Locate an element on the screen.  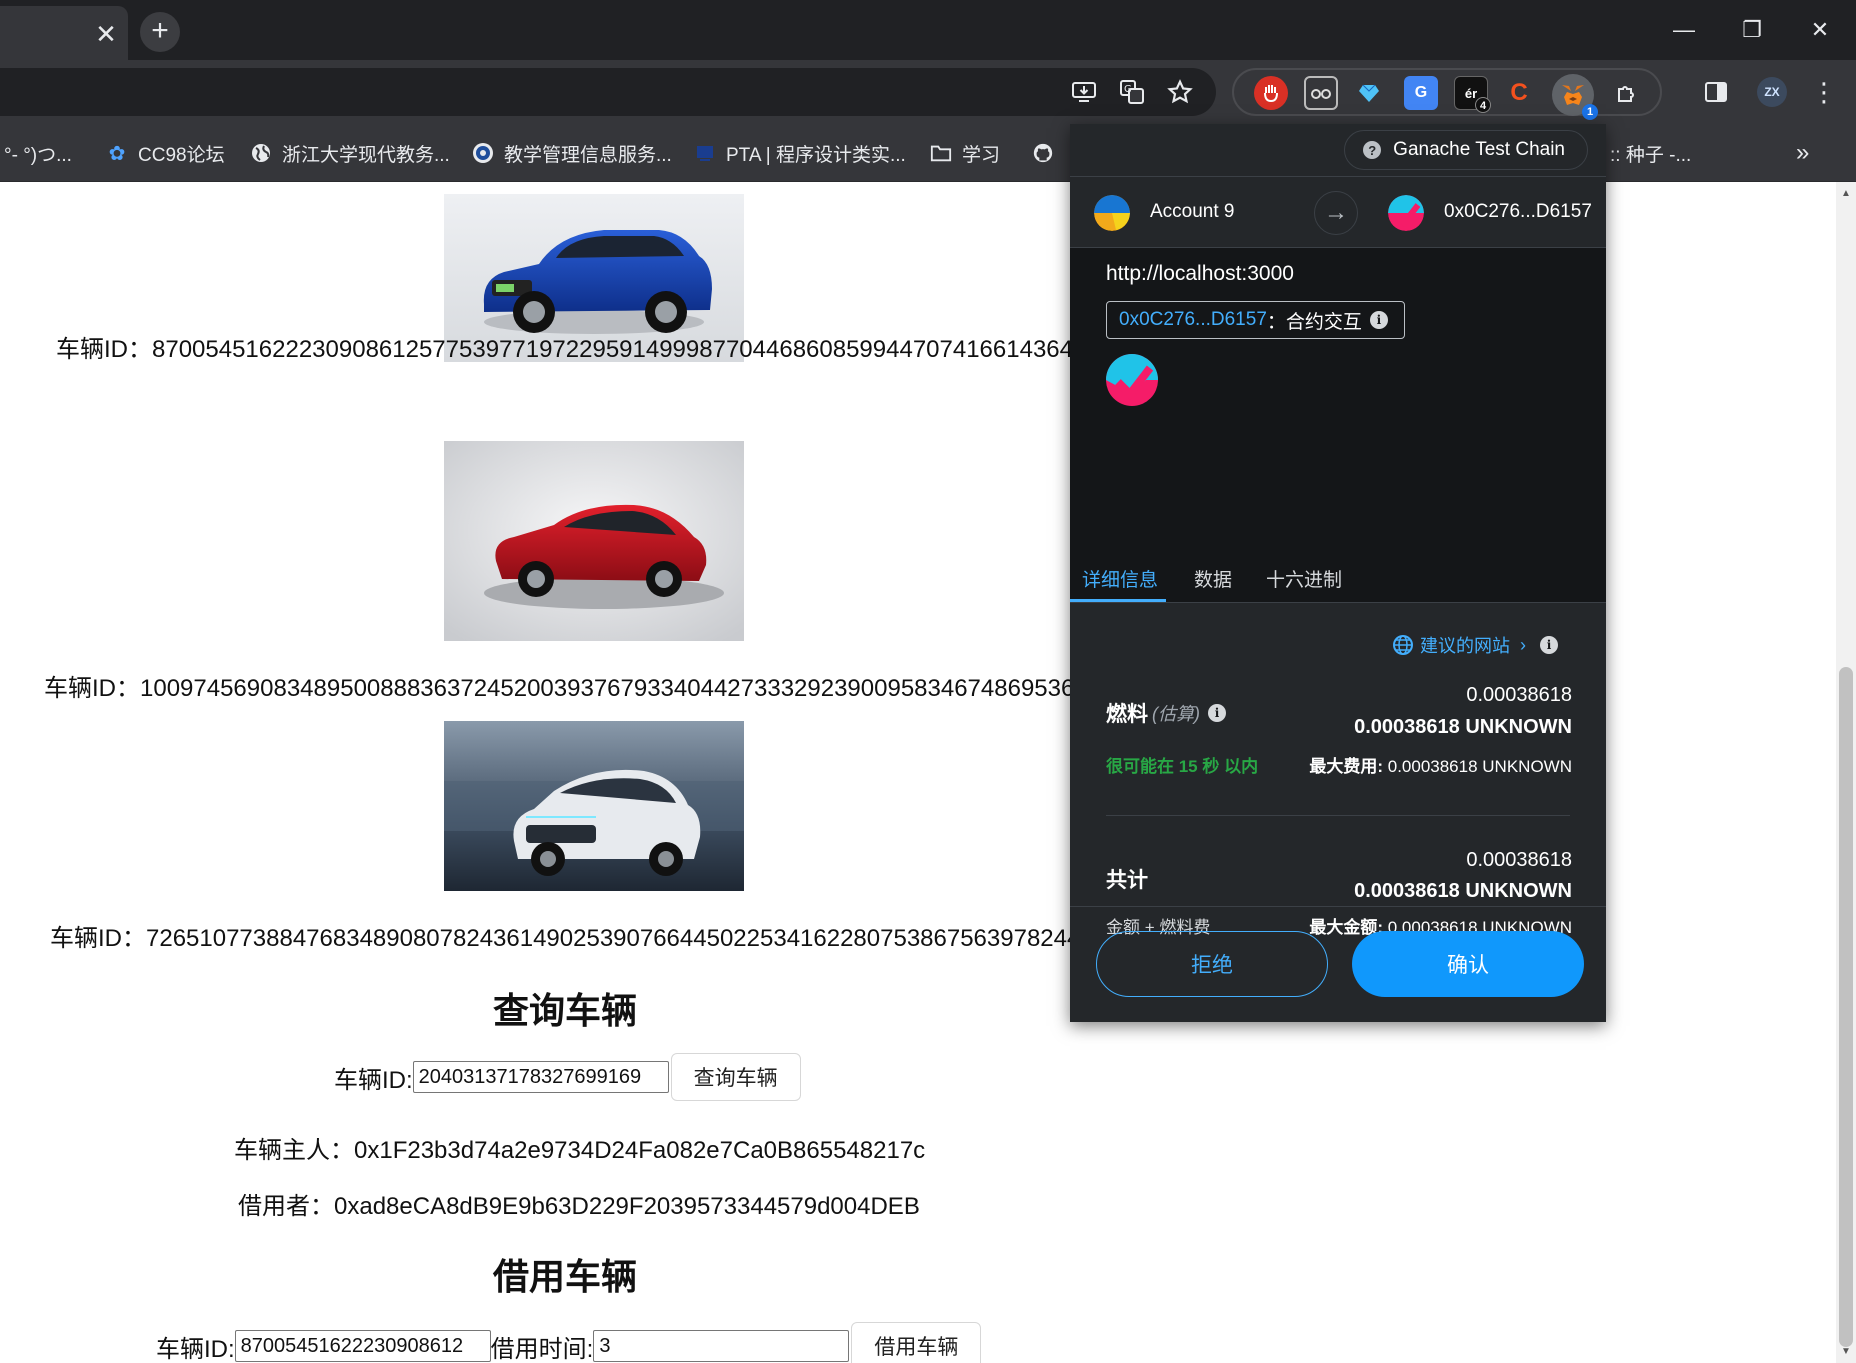
borrow-id-input is located at coordinates (362, 1346).